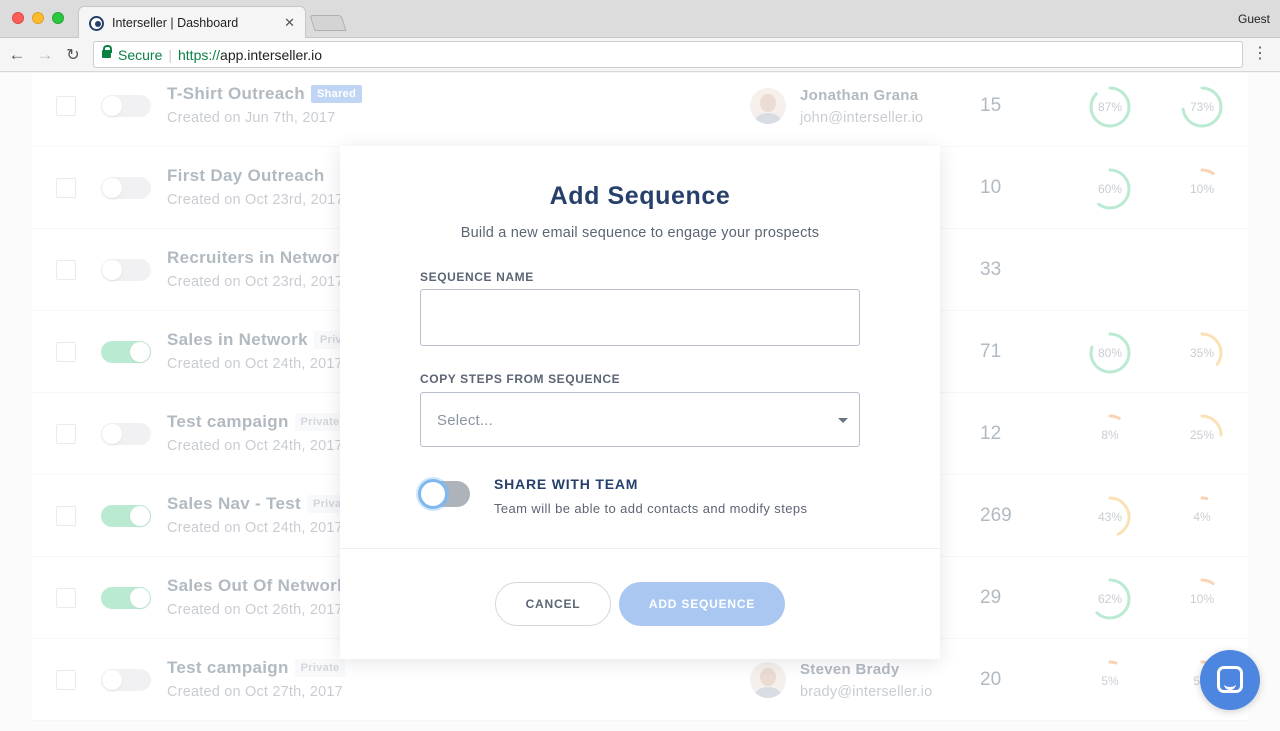 The height and width of the screenshot is (731, 1280). I want to click on chevron-down-icon, so click(843, 420).